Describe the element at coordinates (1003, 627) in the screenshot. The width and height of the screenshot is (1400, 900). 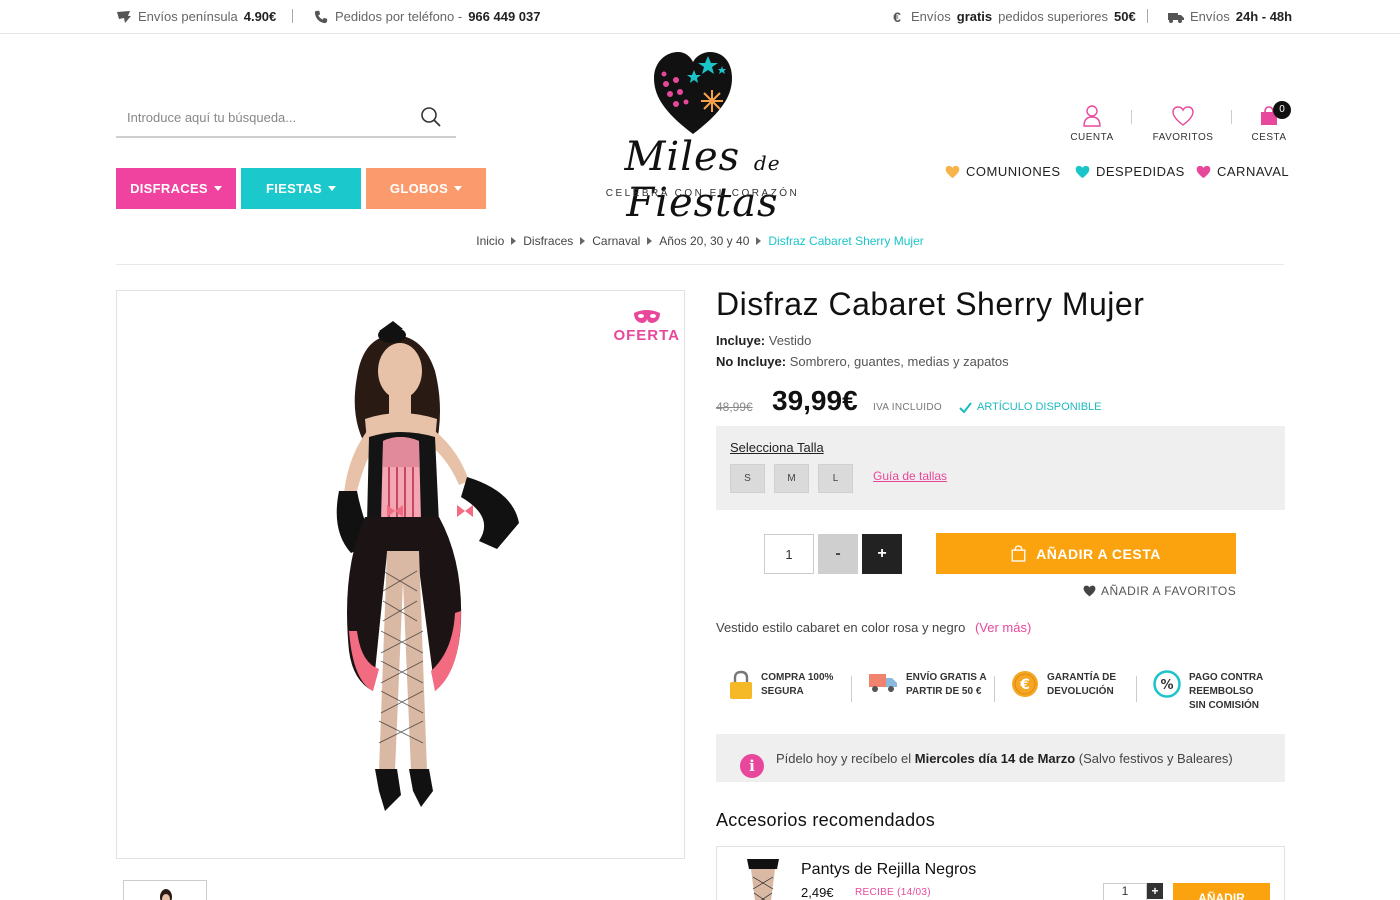
I see `see-more-link: (Ver más)` at that location.